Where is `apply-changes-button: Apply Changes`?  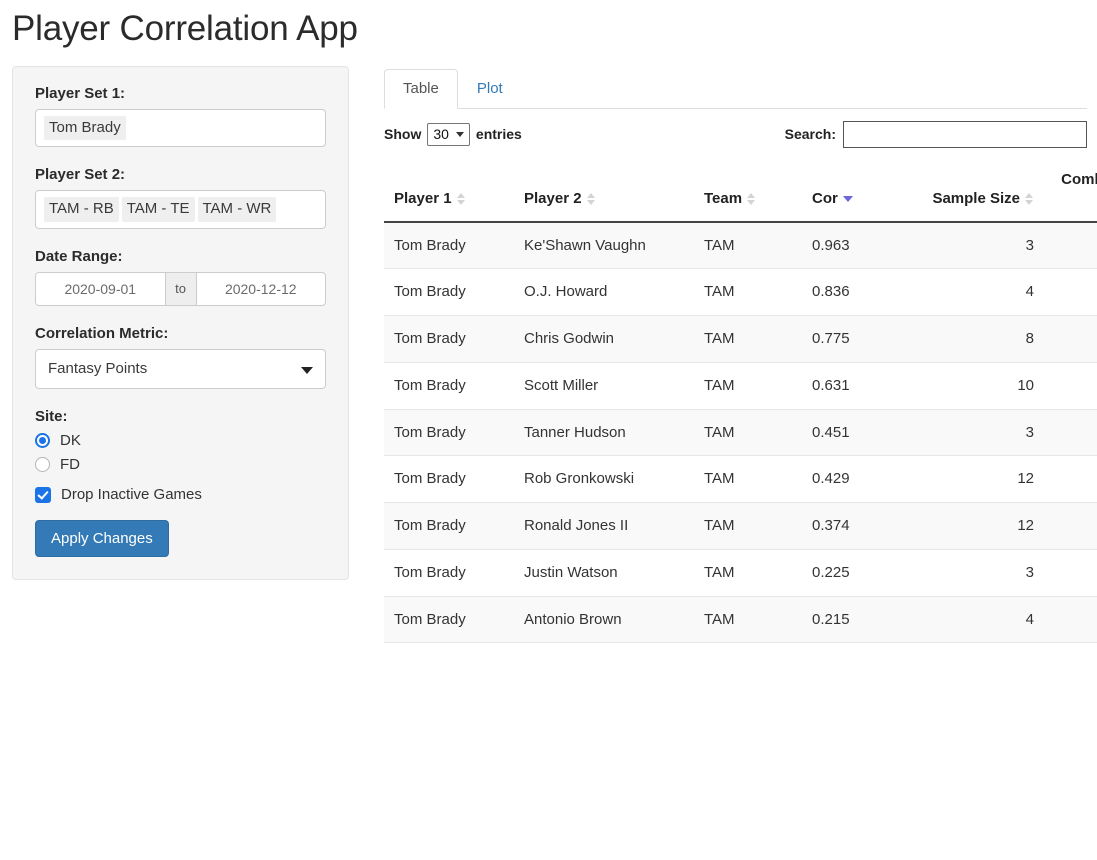 apply-changes-button: Apply Changes is located at coordinates (102, 538).